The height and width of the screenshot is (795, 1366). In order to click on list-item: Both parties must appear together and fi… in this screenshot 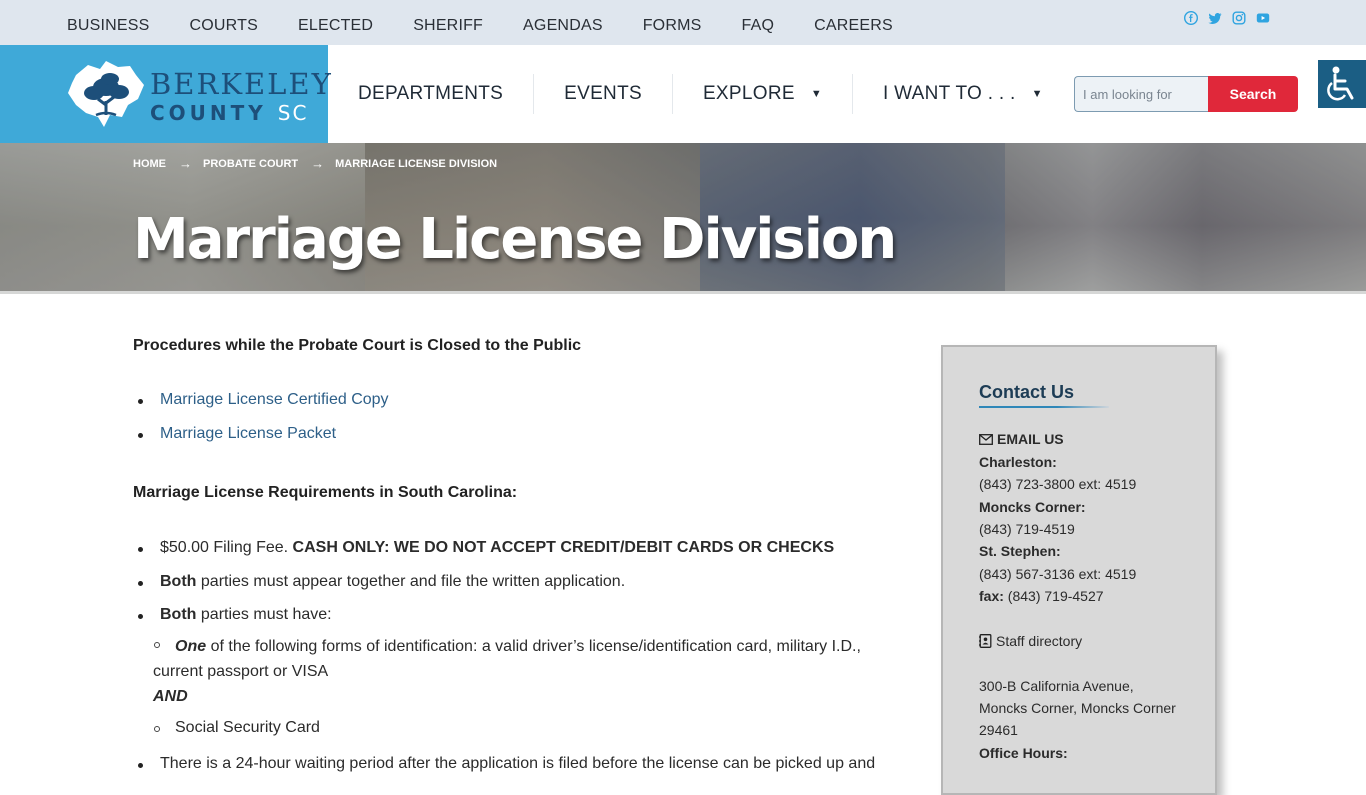, I will do `click(523, 582)`.